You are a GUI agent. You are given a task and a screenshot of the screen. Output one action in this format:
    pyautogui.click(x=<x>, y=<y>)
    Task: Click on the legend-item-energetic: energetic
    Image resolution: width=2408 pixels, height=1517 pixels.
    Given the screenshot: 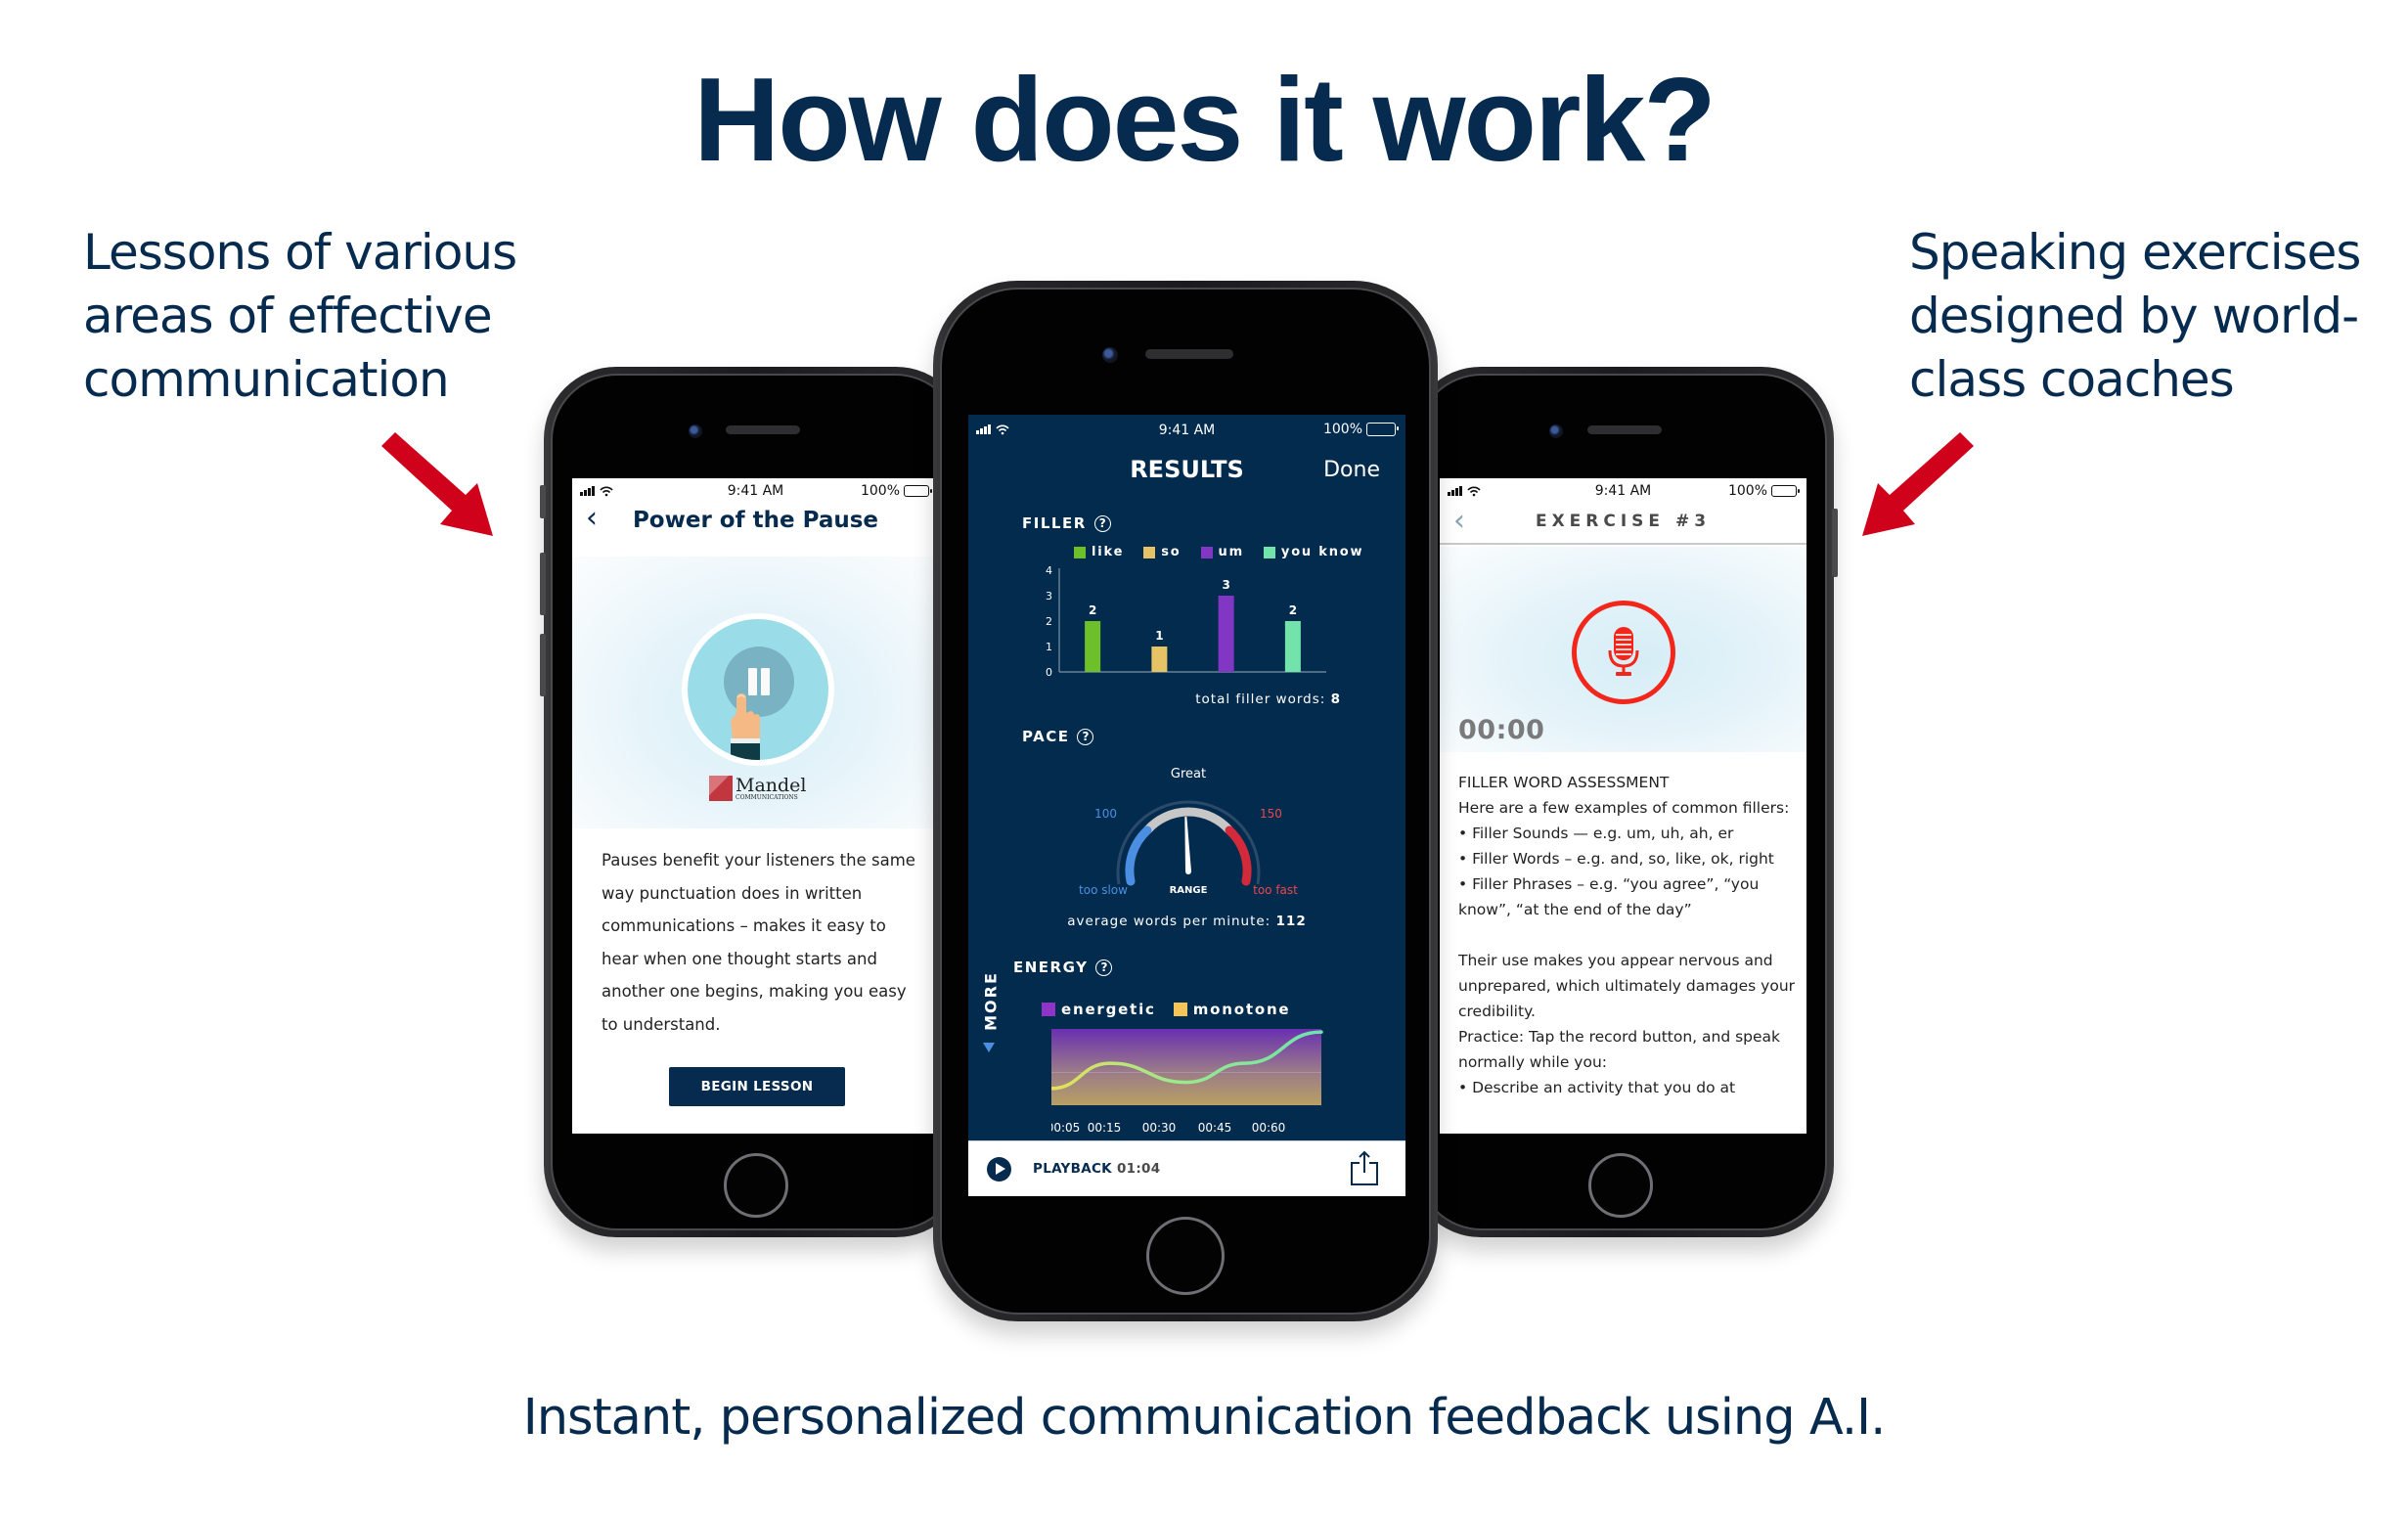 What is the action you would take?
    pyautogui.click(x=1099, y=1009)
    